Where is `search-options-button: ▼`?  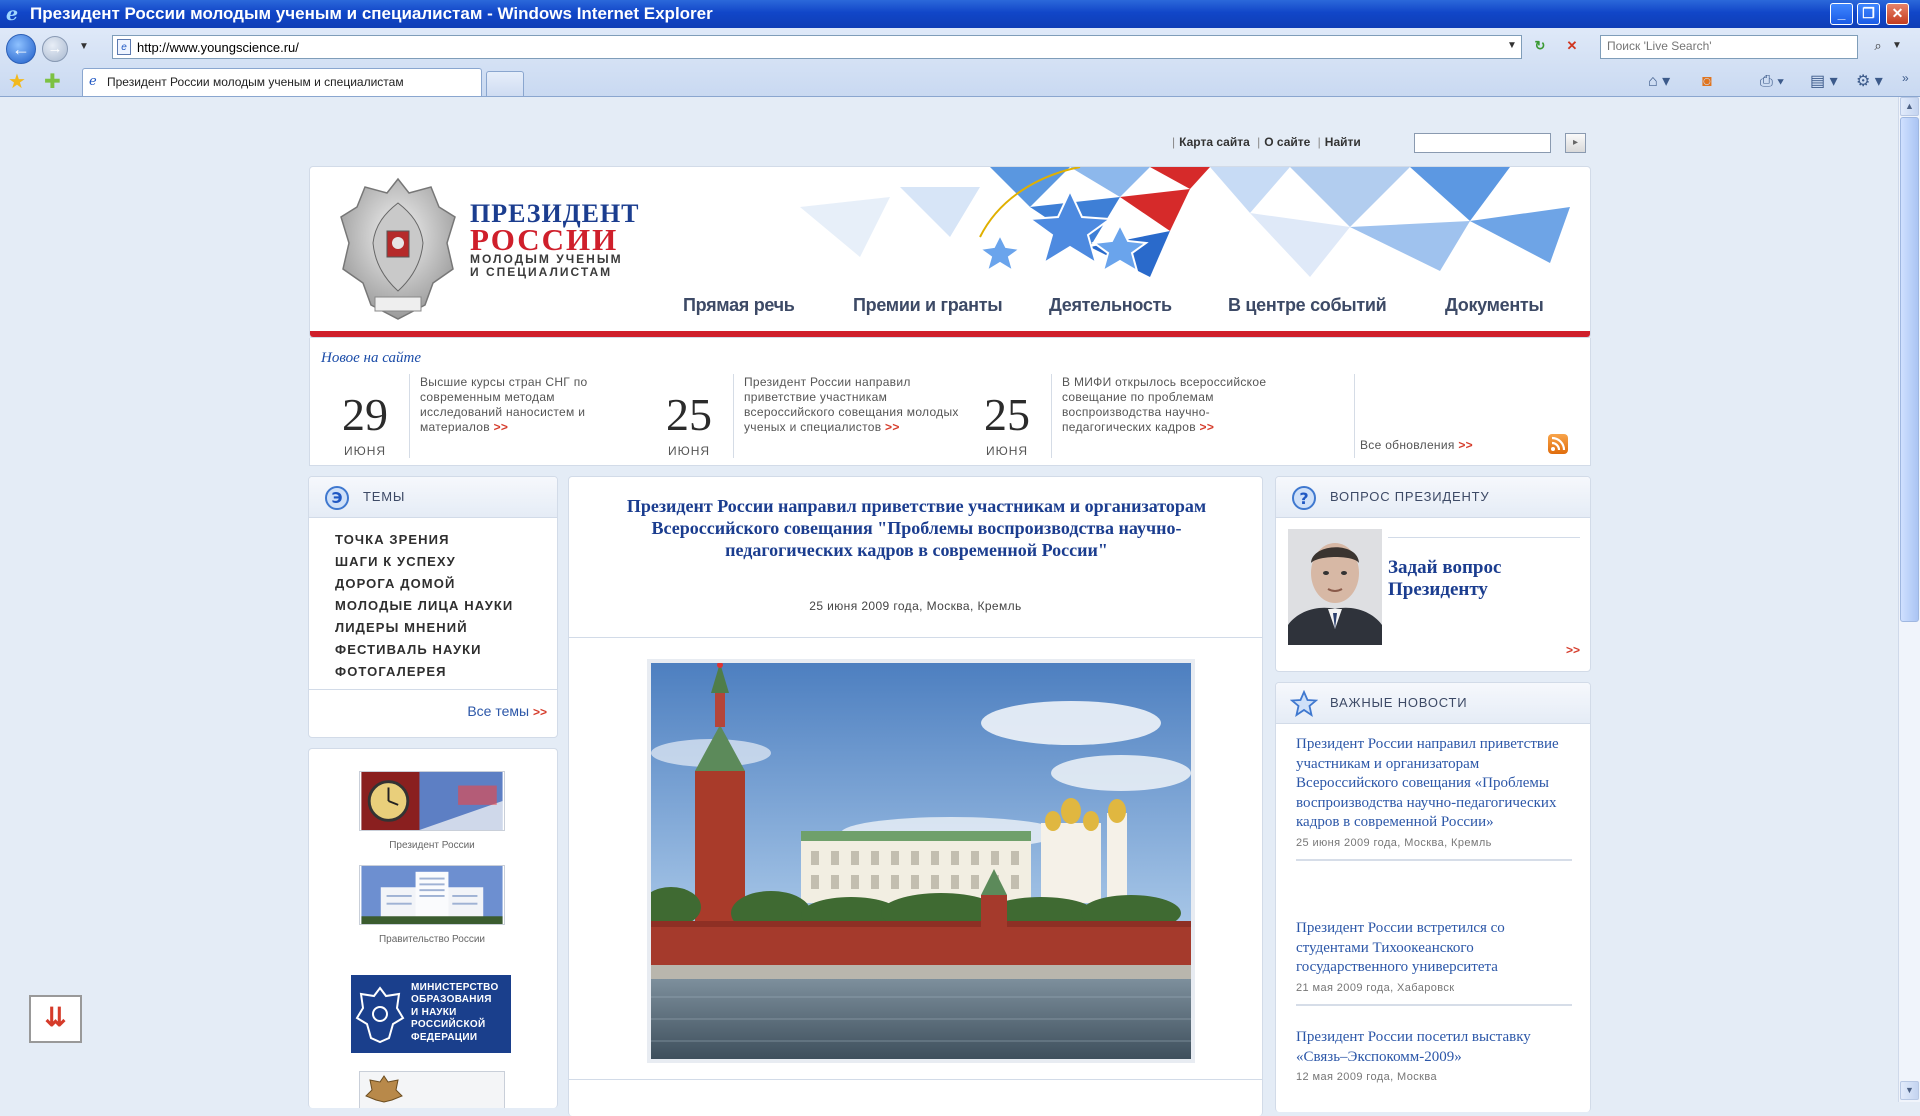 search-options-button: ▼ is located at coordinates (1897, 47).